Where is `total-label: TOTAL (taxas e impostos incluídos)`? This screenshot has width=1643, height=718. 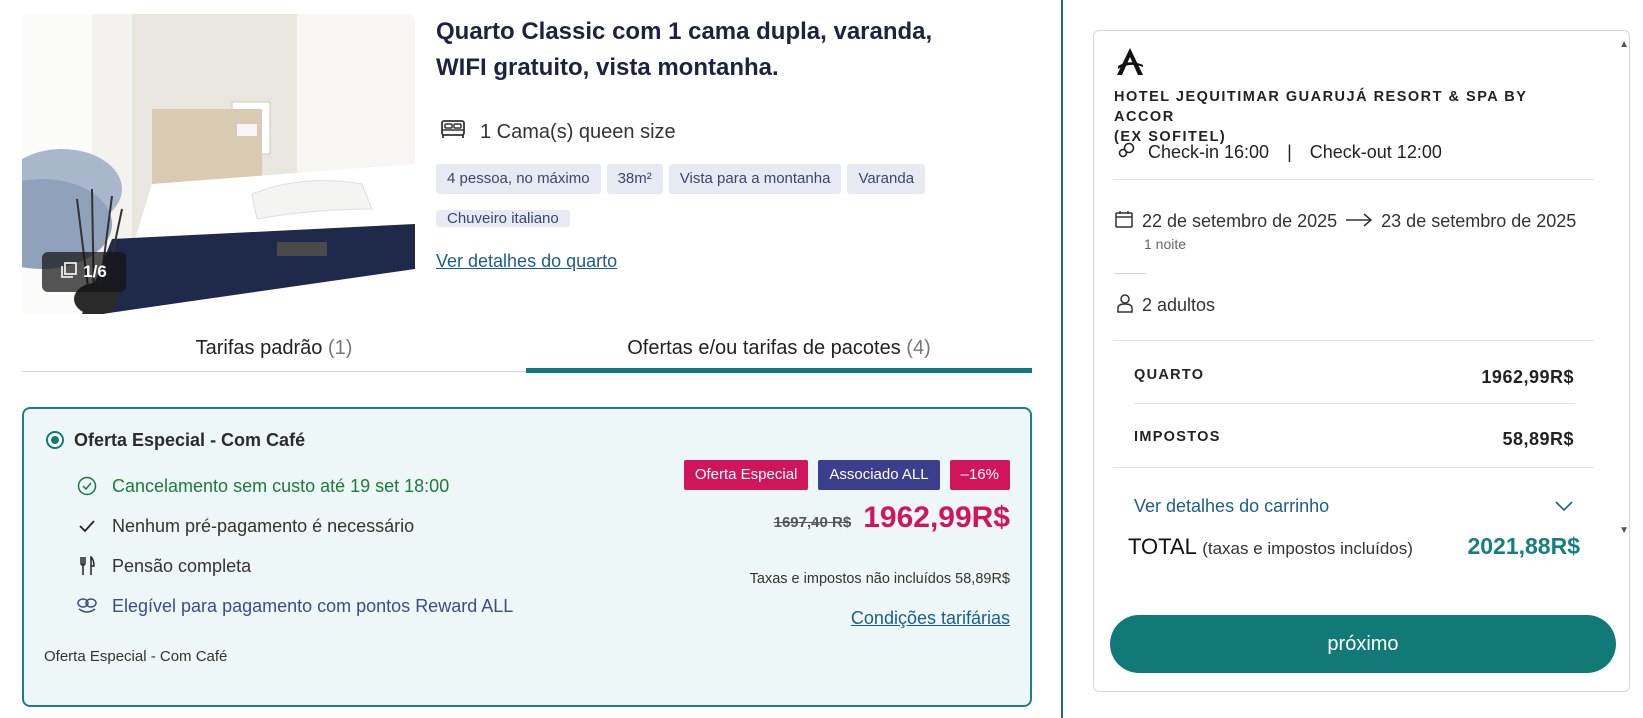 total-label: TOTAL (taxas e impostos incluídos) is located at coordinates (1270, 547).